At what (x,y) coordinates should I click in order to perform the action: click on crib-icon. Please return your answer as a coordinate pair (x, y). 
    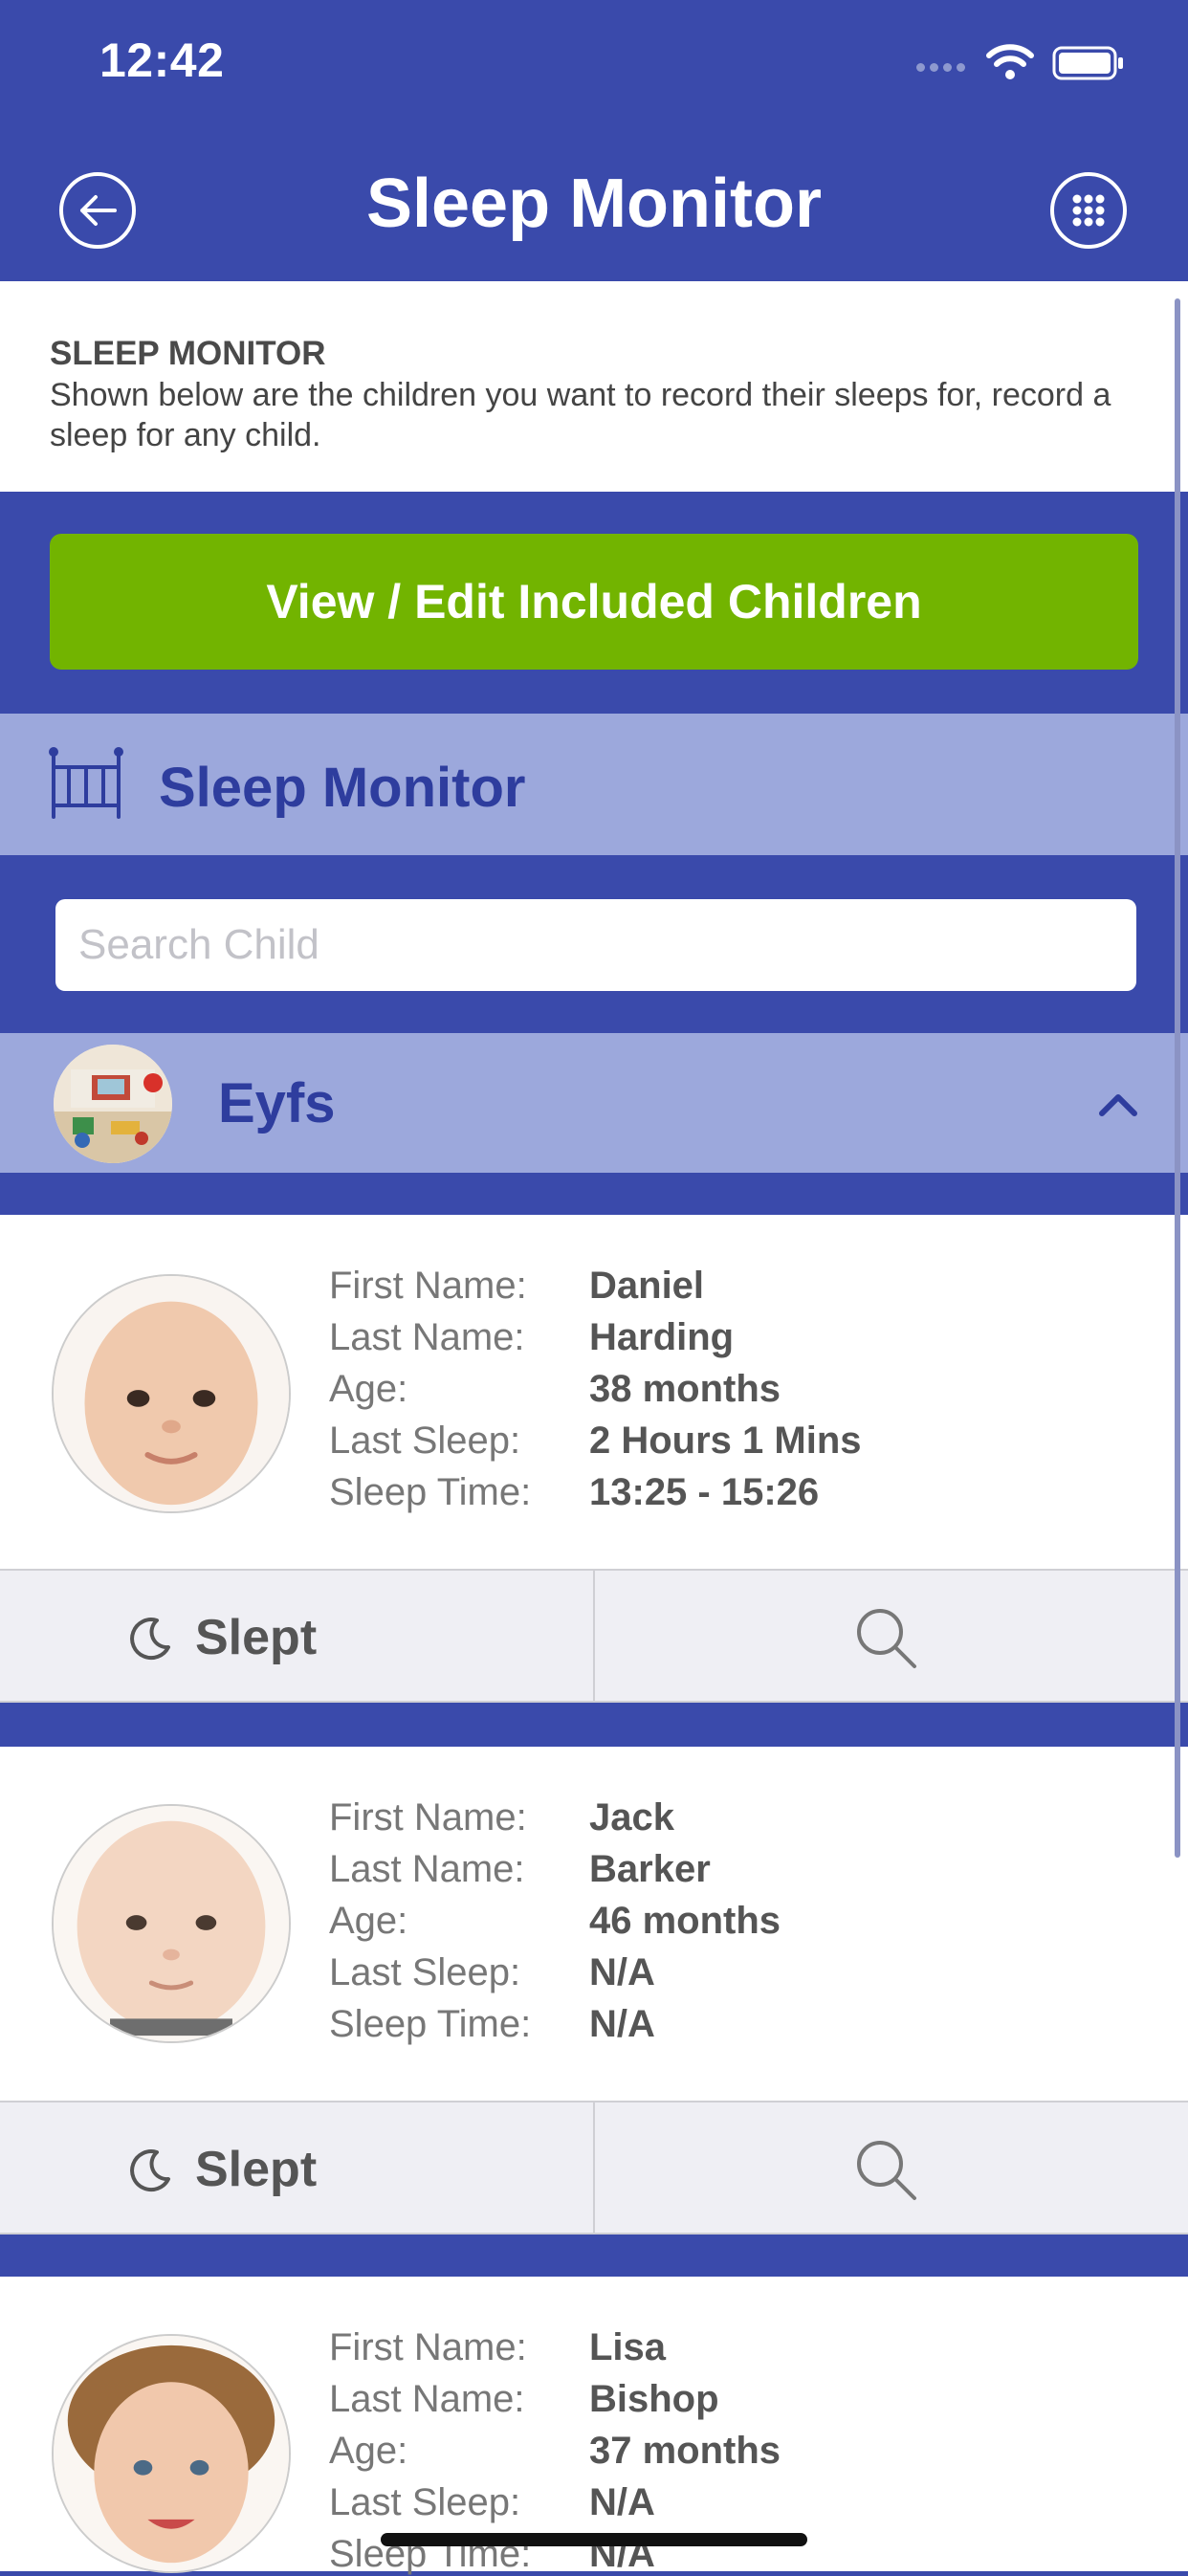
    Looking at the image, I should click on (86, 783).